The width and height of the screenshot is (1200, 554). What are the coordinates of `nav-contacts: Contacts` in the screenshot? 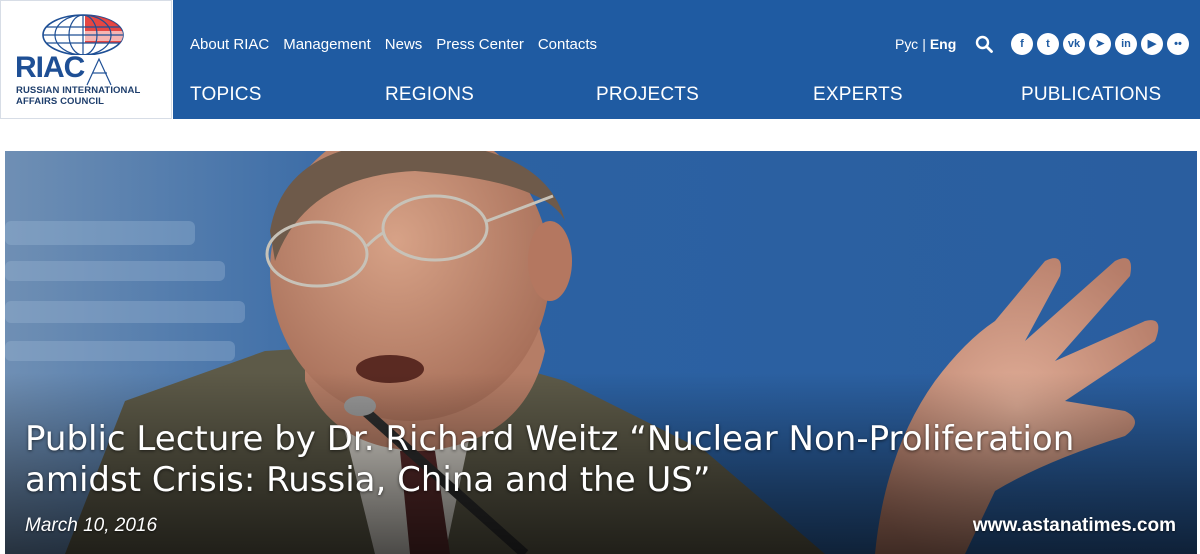 It's located at (567, 44).